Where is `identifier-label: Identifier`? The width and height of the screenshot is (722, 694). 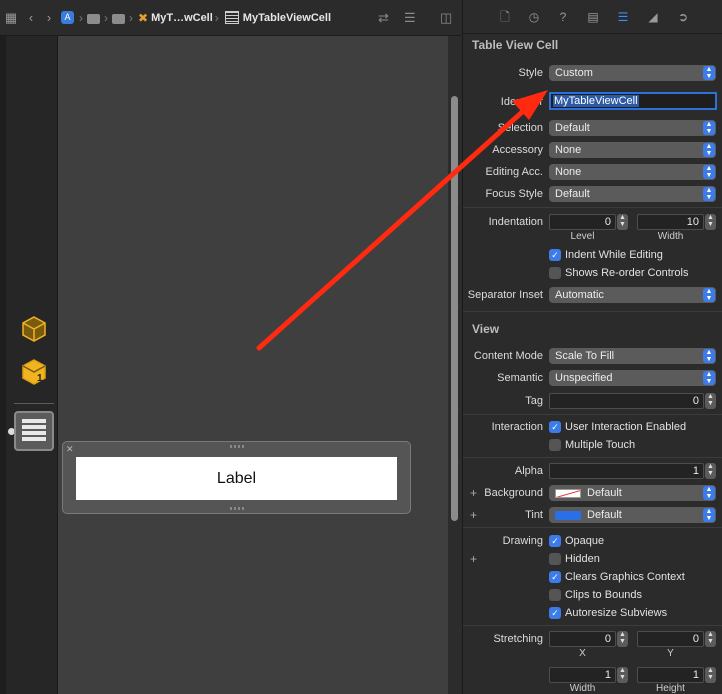 identifier-label: Identifier is located at coordinates (521, 102).